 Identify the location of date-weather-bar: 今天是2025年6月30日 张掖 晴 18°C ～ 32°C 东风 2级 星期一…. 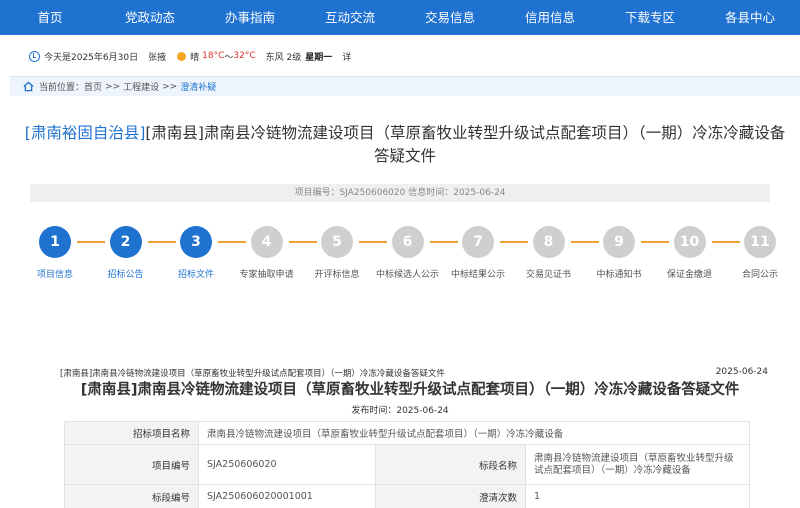
(400, 56).